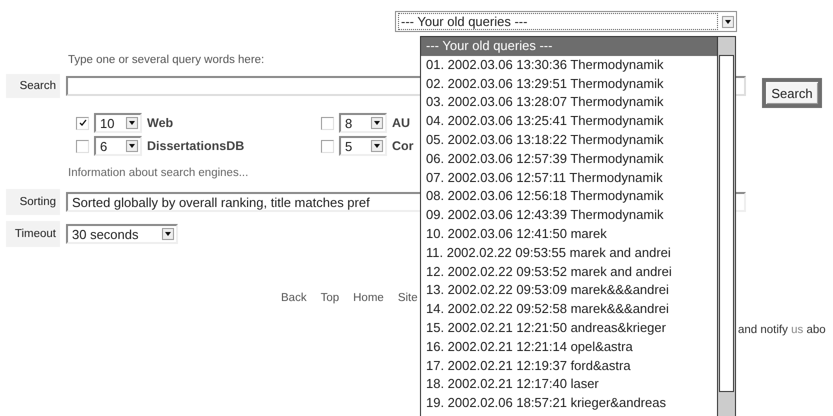 The width and height of the screenshot is (833, 416). What do you see at coordinates (797, 330) in the screenshot?
I see `notice-link: us` at bounding box center [797, 330].